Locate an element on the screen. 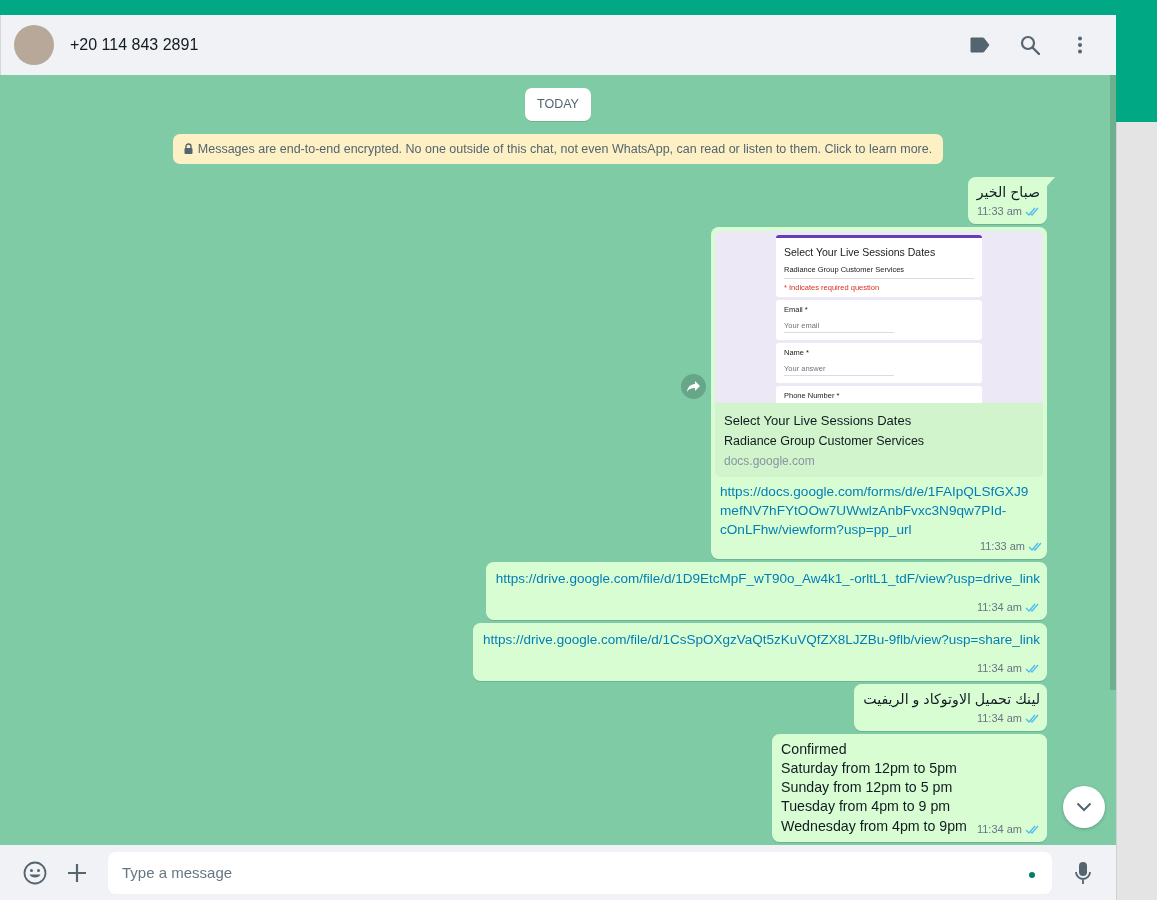 The image size is (1157, 900). message-text: Confirmed is located at coordinates (814, 749).